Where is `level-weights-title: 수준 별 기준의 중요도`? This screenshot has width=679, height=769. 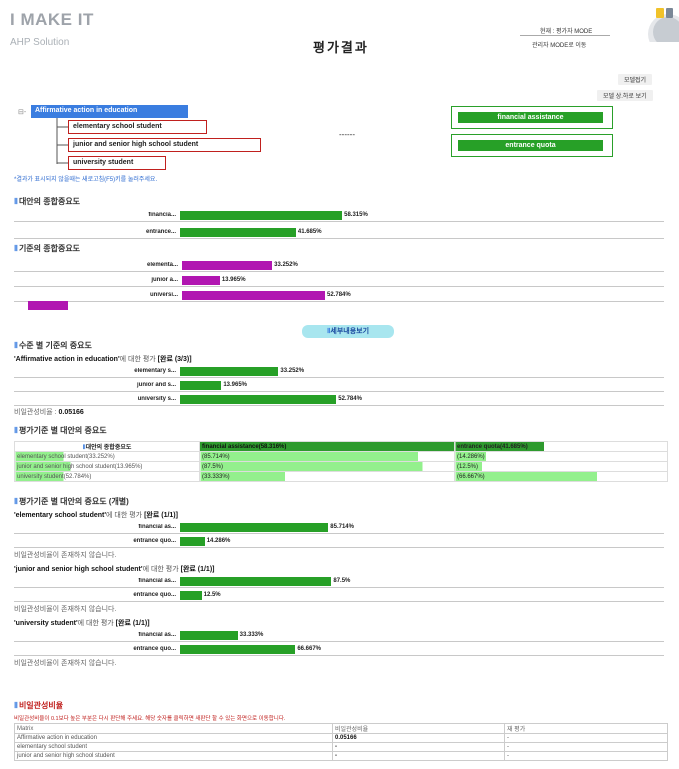
level-weights-title: 수준 별 기준의 중요도 is located at coordinates (53, 345).